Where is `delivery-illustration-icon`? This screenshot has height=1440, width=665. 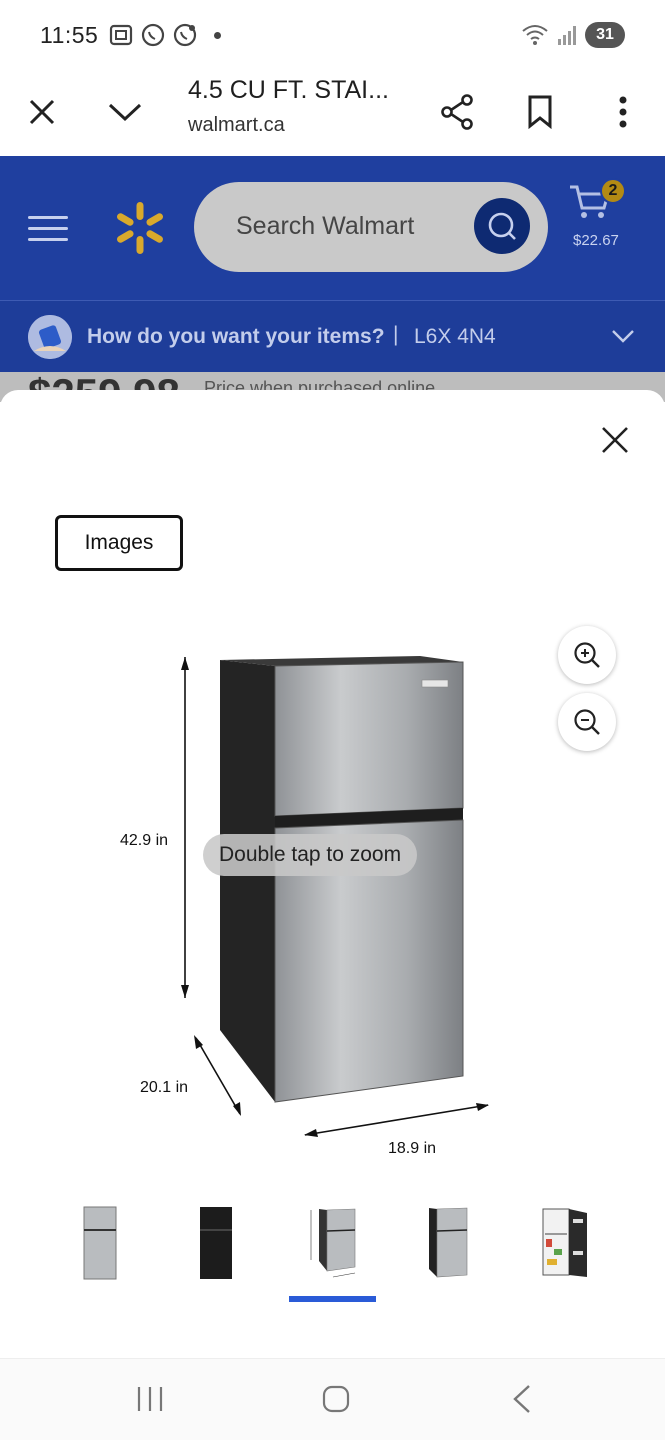 delivery-illustration-icon is located at coordinates (50, 337).